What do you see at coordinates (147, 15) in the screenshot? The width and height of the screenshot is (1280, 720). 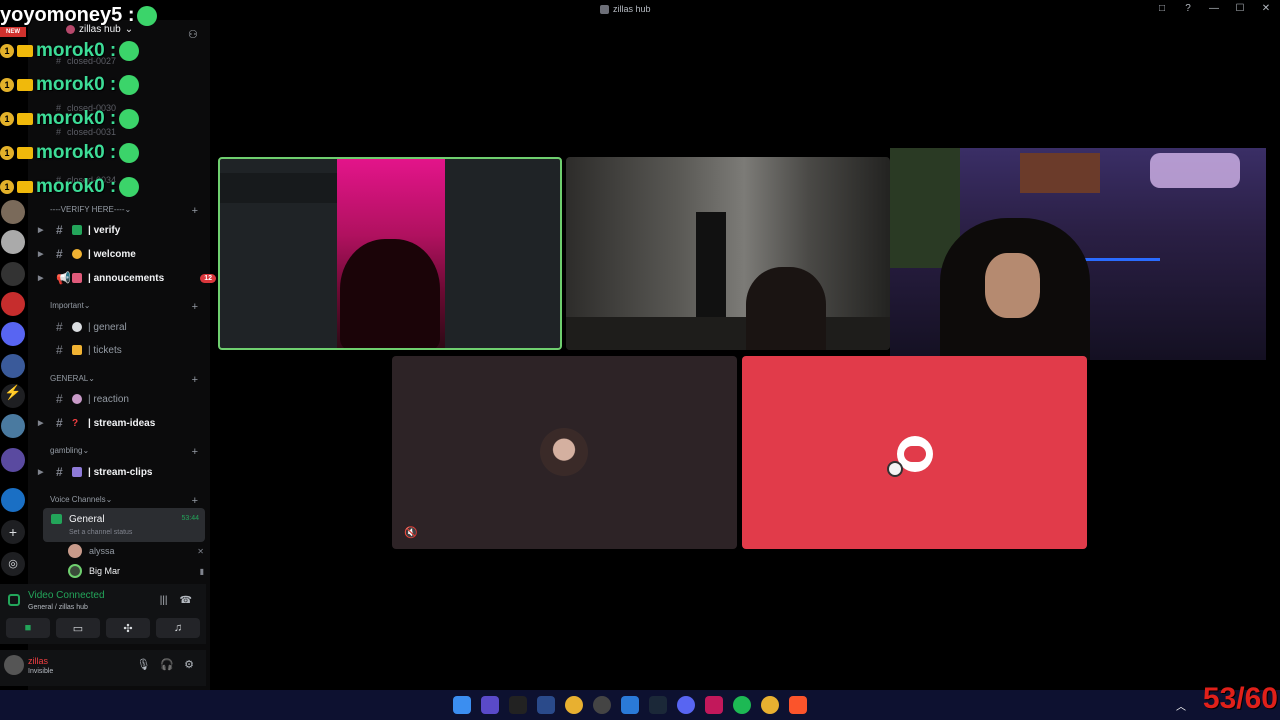 I see `emote-icon` at bounding box center [147, 15].